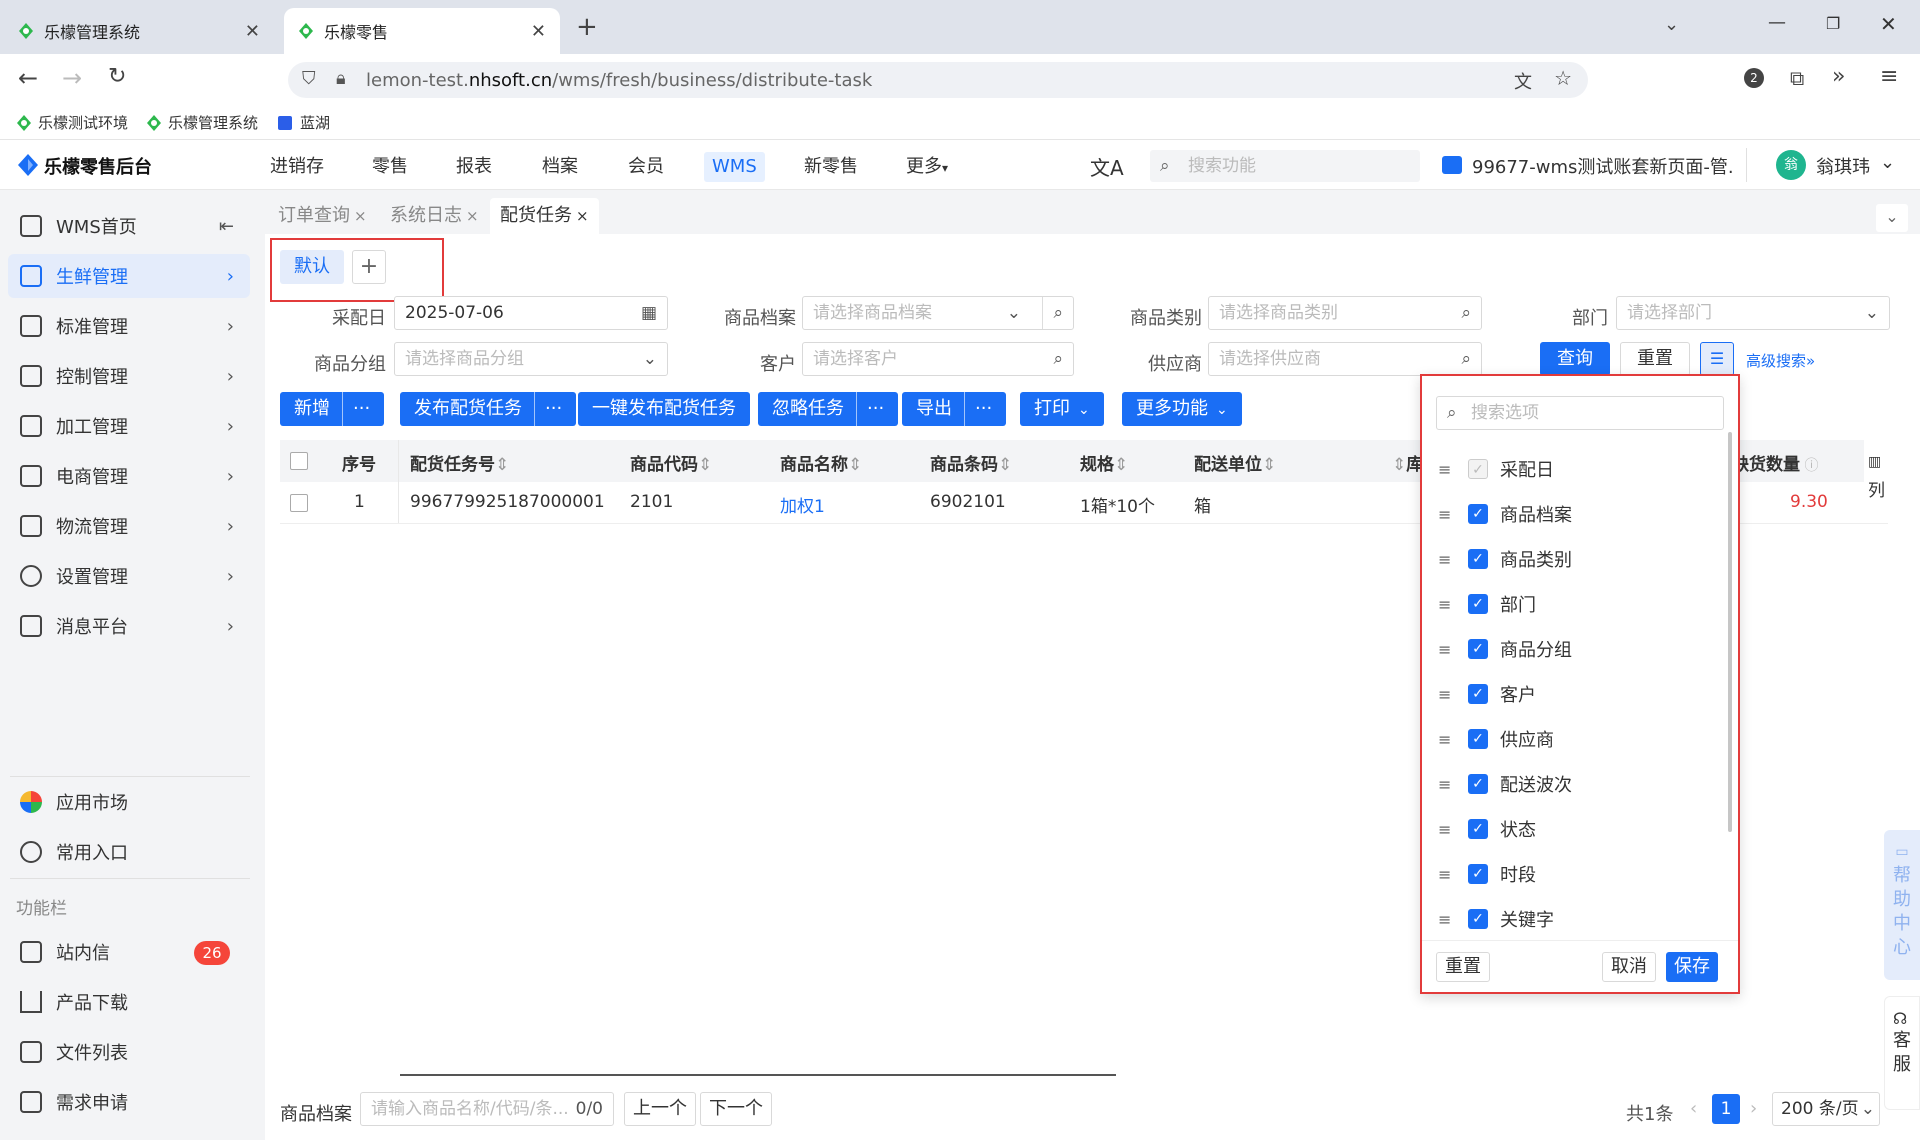  I want to click on nav-report: 报表, so click(474, 167).